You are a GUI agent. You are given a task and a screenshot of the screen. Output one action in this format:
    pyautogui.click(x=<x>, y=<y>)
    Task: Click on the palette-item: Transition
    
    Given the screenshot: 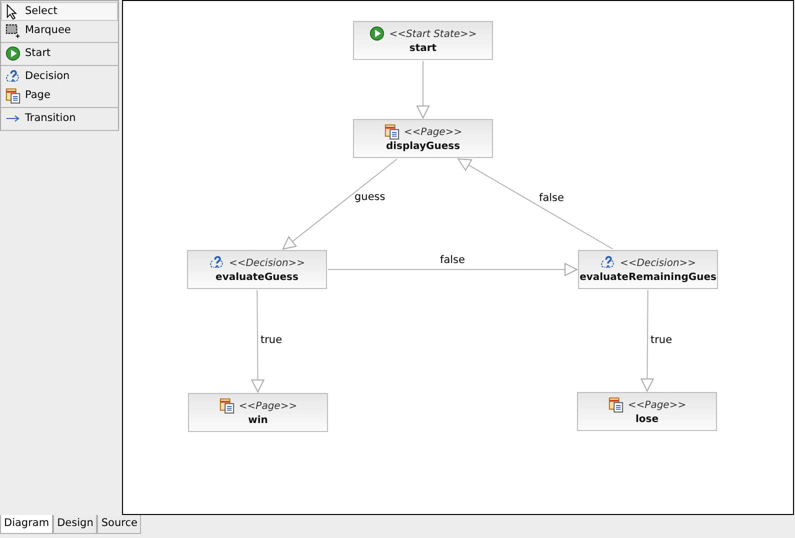 What is the action you would take?
    pyautogui.click(x=59, y=118)
    